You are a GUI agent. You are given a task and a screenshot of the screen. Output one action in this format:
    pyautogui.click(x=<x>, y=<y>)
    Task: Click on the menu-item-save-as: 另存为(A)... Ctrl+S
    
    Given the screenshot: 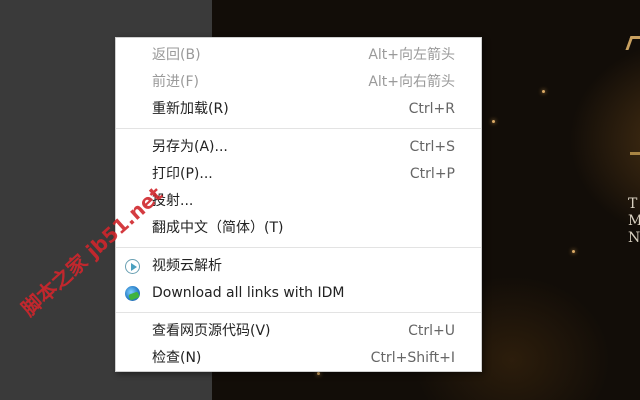 What is the action you would take?
    pyautogui.click(x=298, y=147)
    